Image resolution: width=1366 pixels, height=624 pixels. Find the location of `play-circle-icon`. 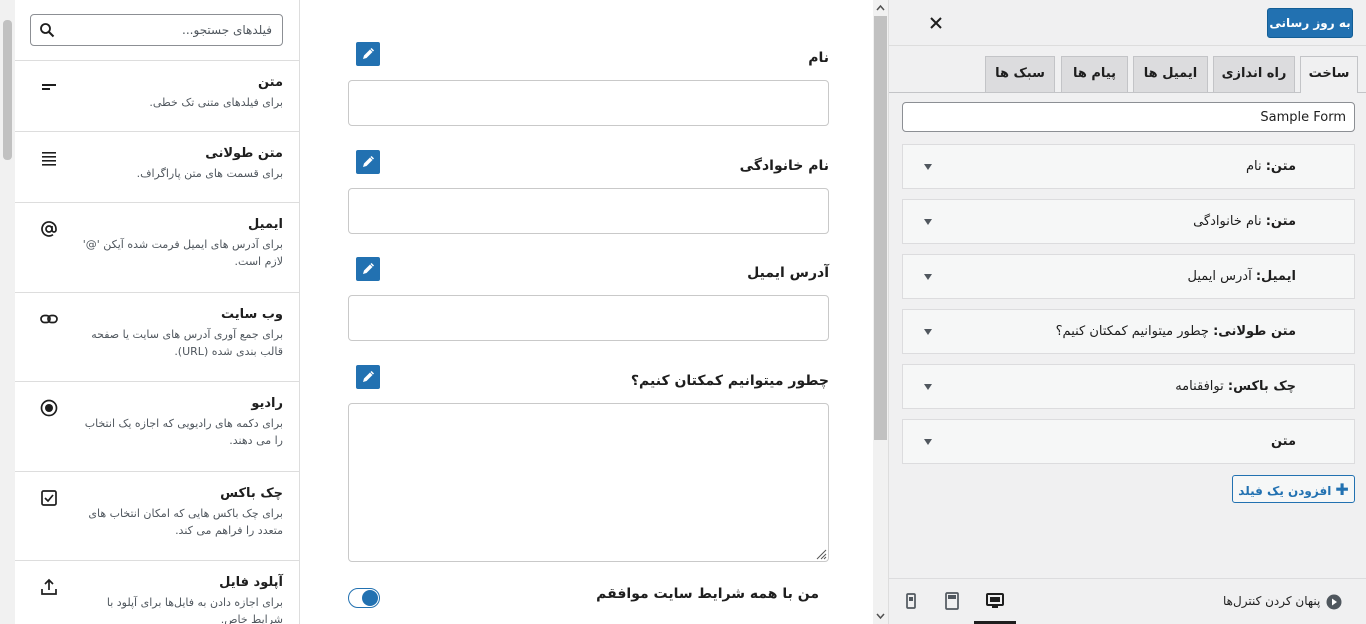

play-circle-icon is located at coordinates (1334, 602).